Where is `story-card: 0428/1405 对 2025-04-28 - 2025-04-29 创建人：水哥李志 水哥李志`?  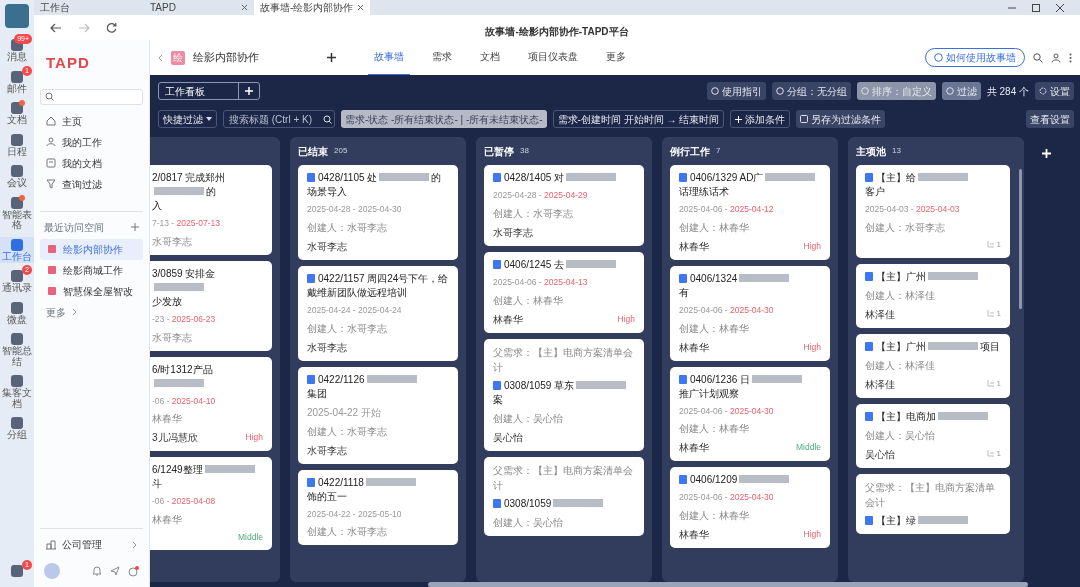
story-card: 0428/1405 对 2025-04-28 - 2025-04-29 创建人：水哥李志 水哥李志 is located at coordinates (564, 205).